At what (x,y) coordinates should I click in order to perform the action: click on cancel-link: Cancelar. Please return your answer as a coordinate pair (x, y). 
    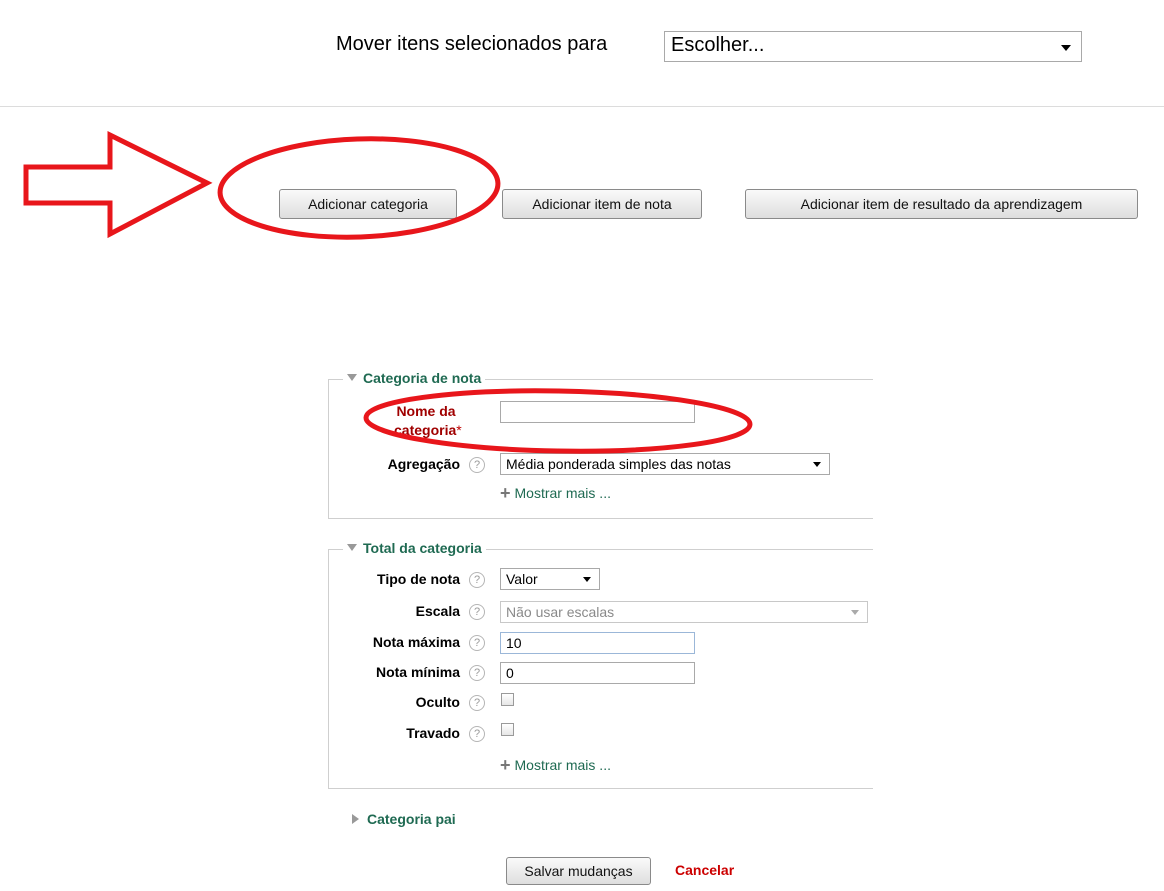
    Looking at the image, I should click on (704, 870).